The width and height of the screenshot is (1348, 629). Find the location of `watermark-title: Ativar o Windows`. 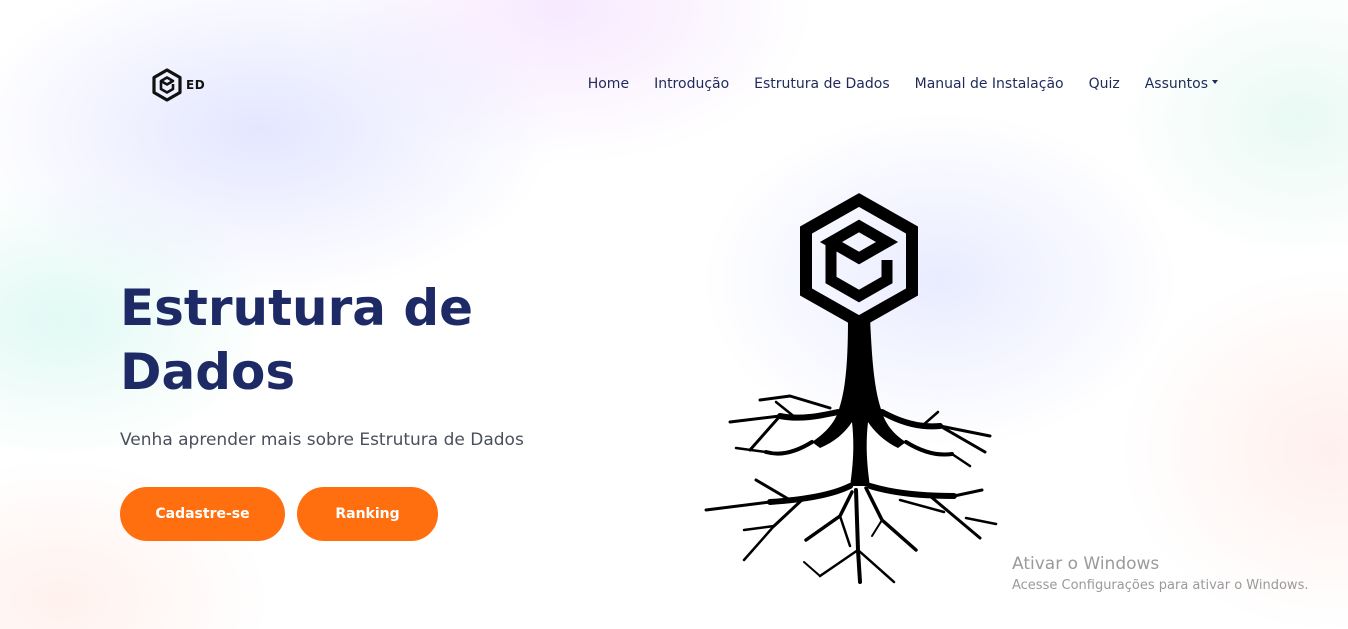

watermark-title: Ativar o Windows is located at coordinates (1086, 564).